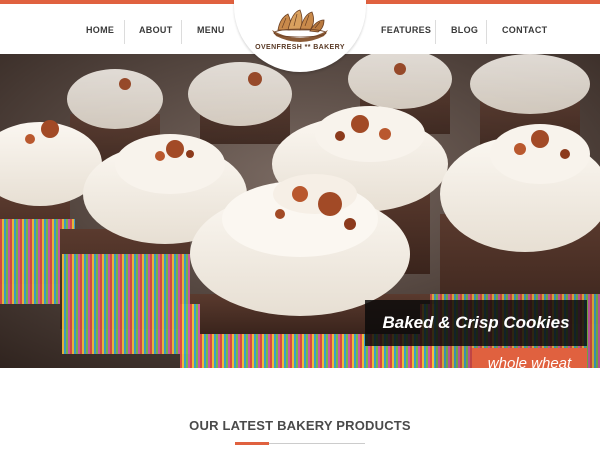  I want to click on title-accent-bar, so click(252, 443).